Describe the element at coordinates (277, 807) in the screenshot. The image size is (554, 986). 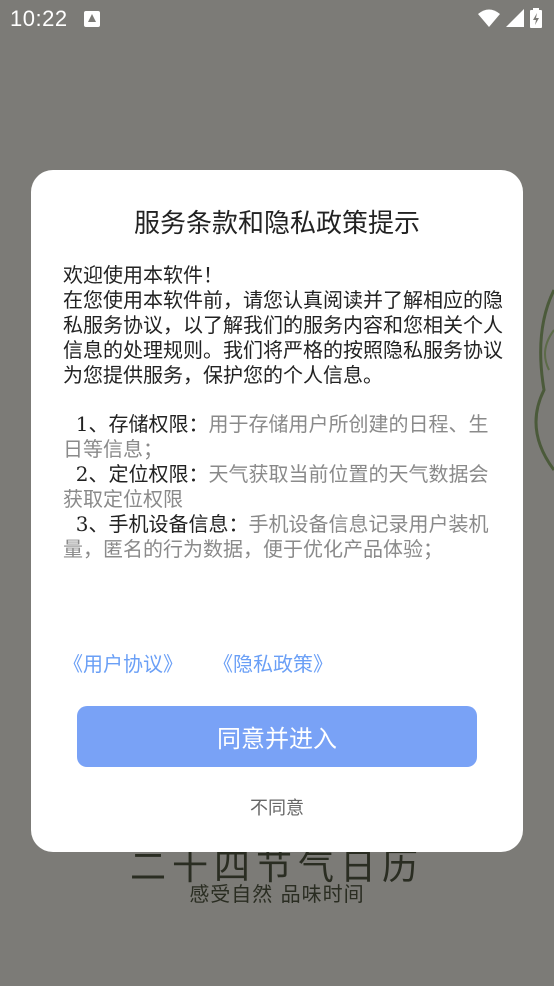
I see `disagree-button: 不同意` at that location.